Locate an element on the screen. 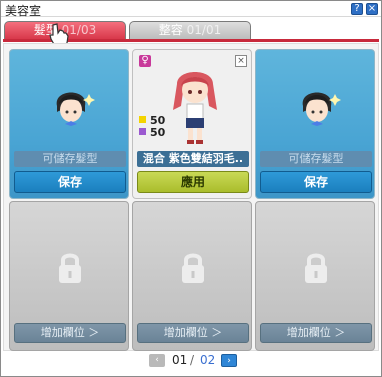 This screenshot has width=382, height=377. help-button: ? is located at coordinates (357, 9).